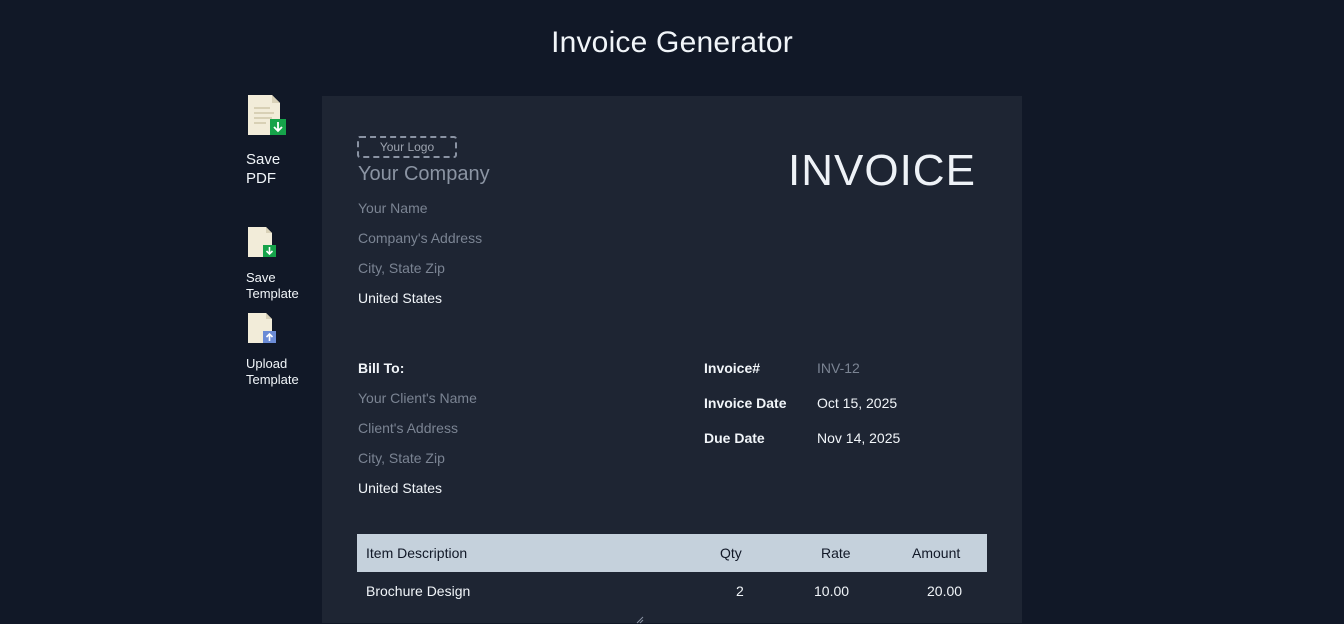 The width and height of the screenshot is (1344, 624). What do you see at coordinates (672, 553) in the screenshot?
I see `items-table-header: Item Description Qty Rate Amount` at bounding box center [672, 553].